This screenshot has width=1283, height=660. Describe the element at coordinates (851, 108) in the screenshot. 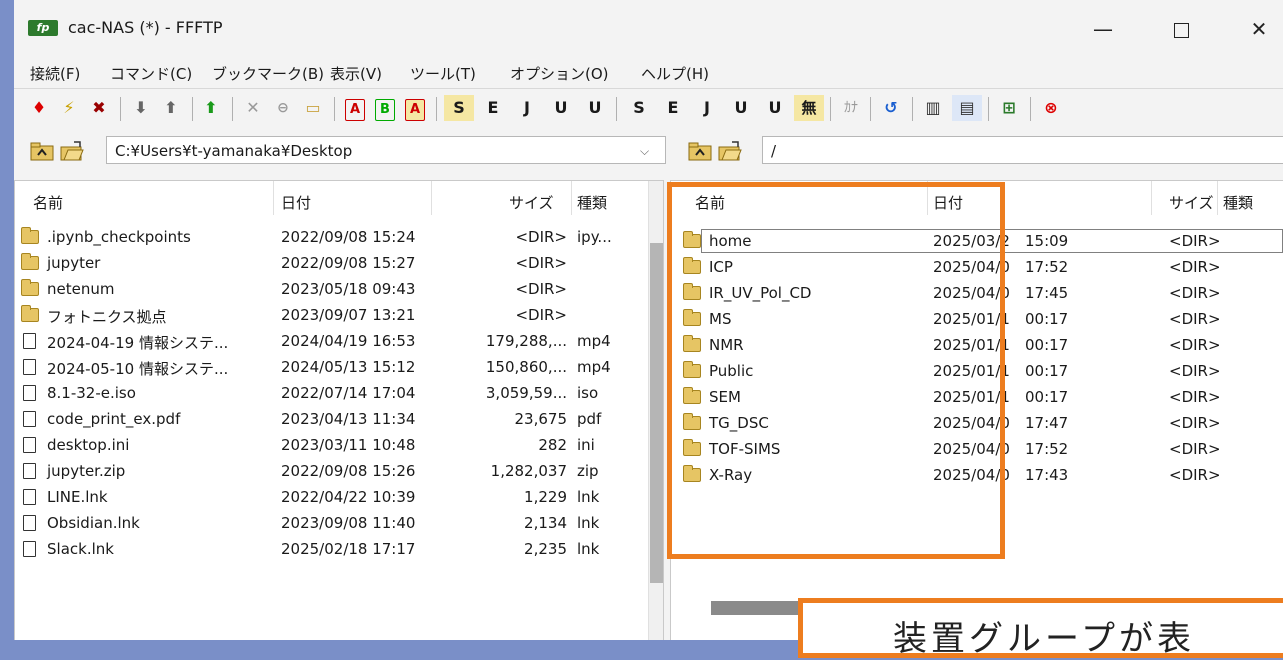

I see `kana-convert-button: ｶﾅ` at that location.